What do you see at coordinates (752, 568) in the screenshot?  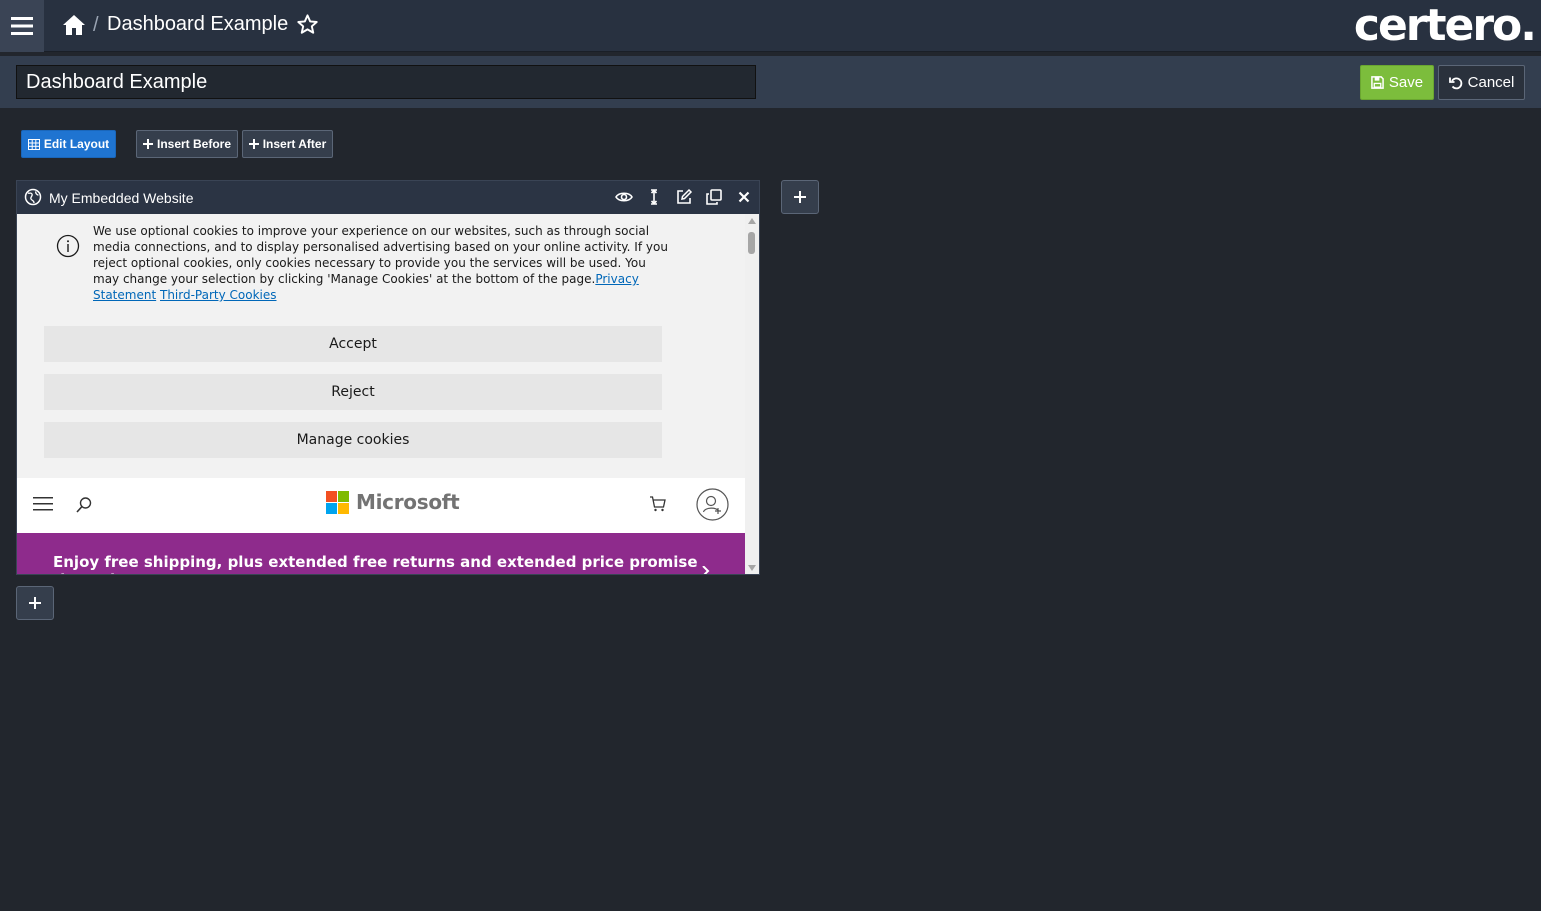 I see `scroll-down-arrow` at bounding box center [752, 568].